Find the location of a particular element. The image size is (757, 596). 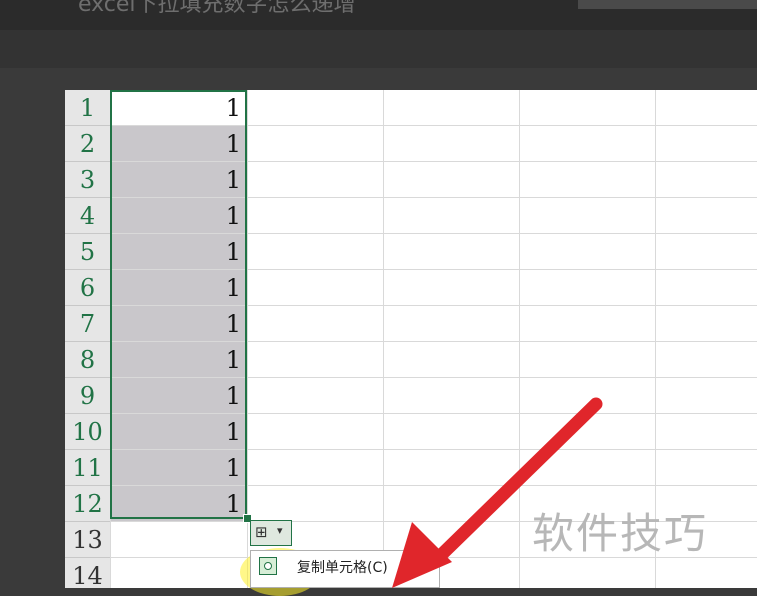

red-arrow-annotation is located at coordinates (497, 492).